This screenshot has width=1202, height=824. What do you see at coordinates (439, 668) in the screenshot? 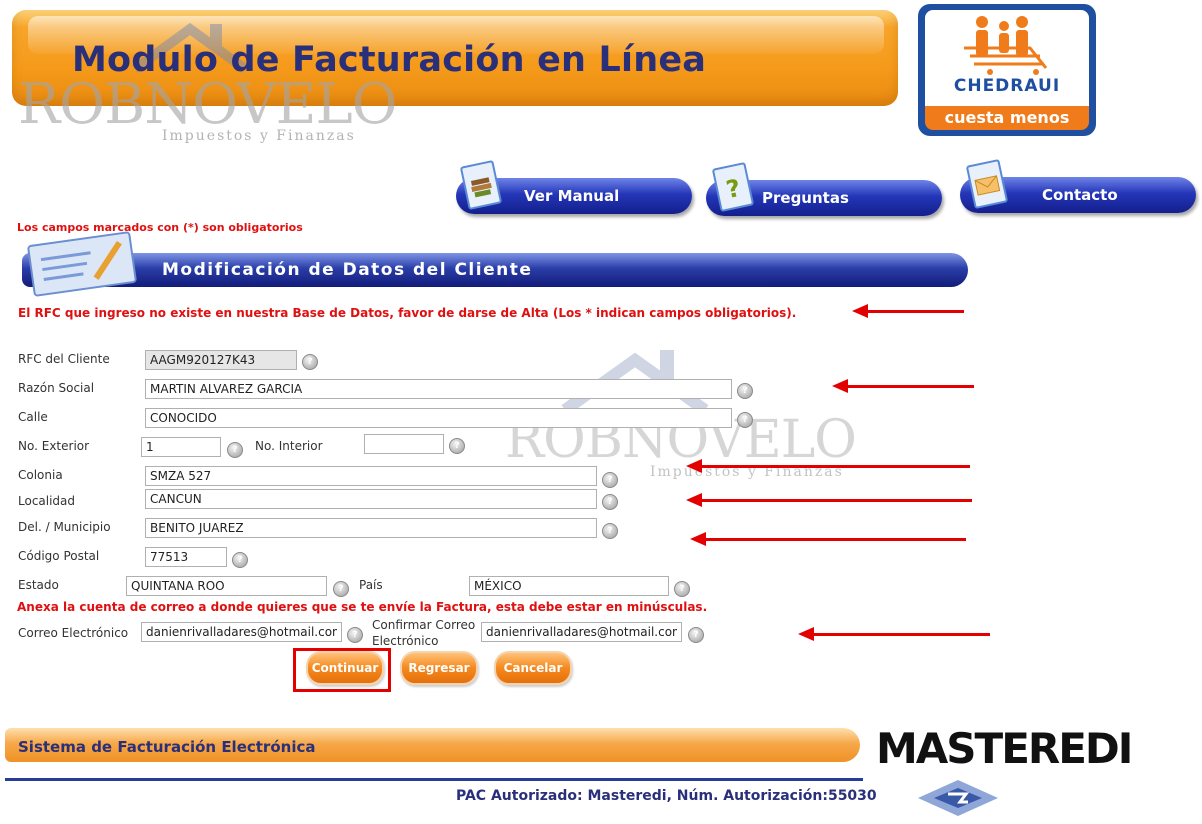
I see `regresar-button: Regresar` at bounding box center [439, 668].